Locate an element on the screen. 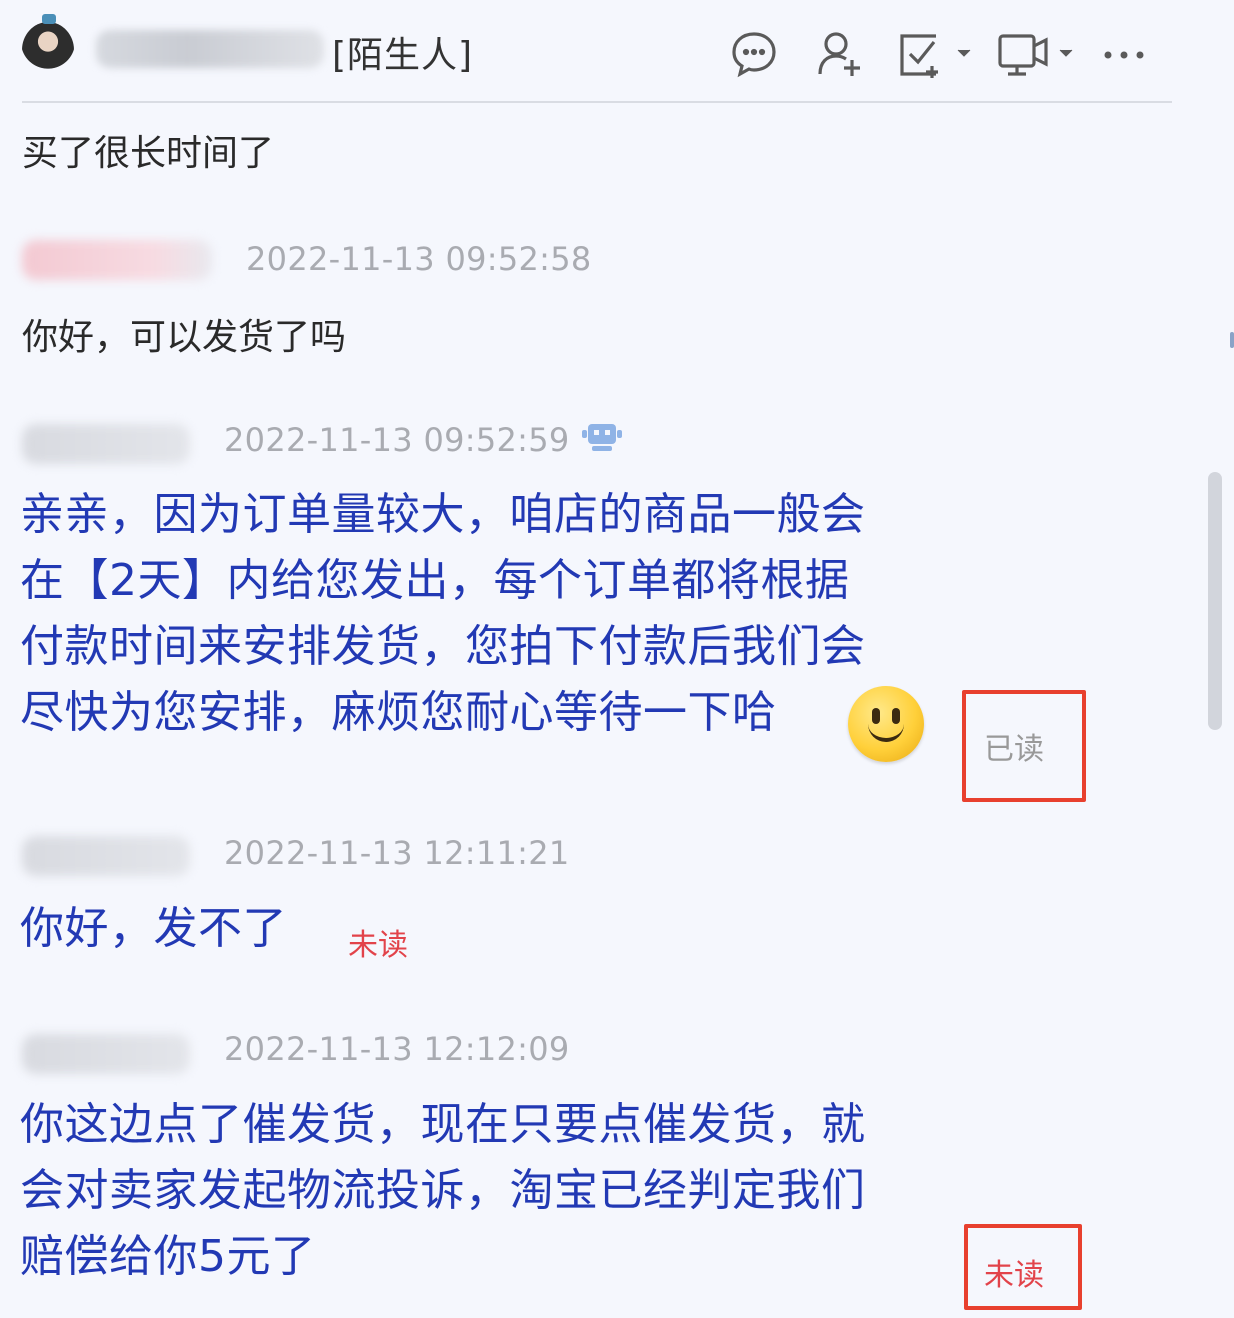 Image resolution: width=1234 pixels, height=1318 pixels. message-line: 尽快为您安排，麻烦您耐心等待一下哈 is located at coordinates (398, 712).